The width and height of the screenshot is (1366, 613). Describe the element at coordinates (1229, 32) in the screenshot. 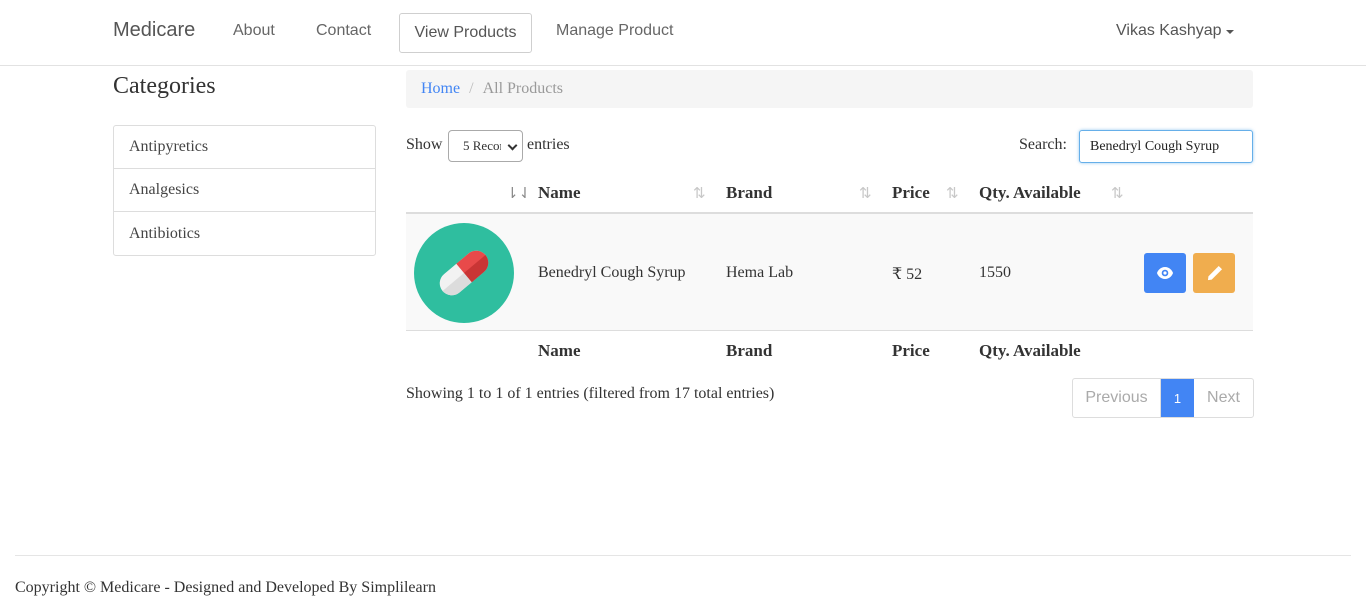

I see `caret-down-icon` at that location.